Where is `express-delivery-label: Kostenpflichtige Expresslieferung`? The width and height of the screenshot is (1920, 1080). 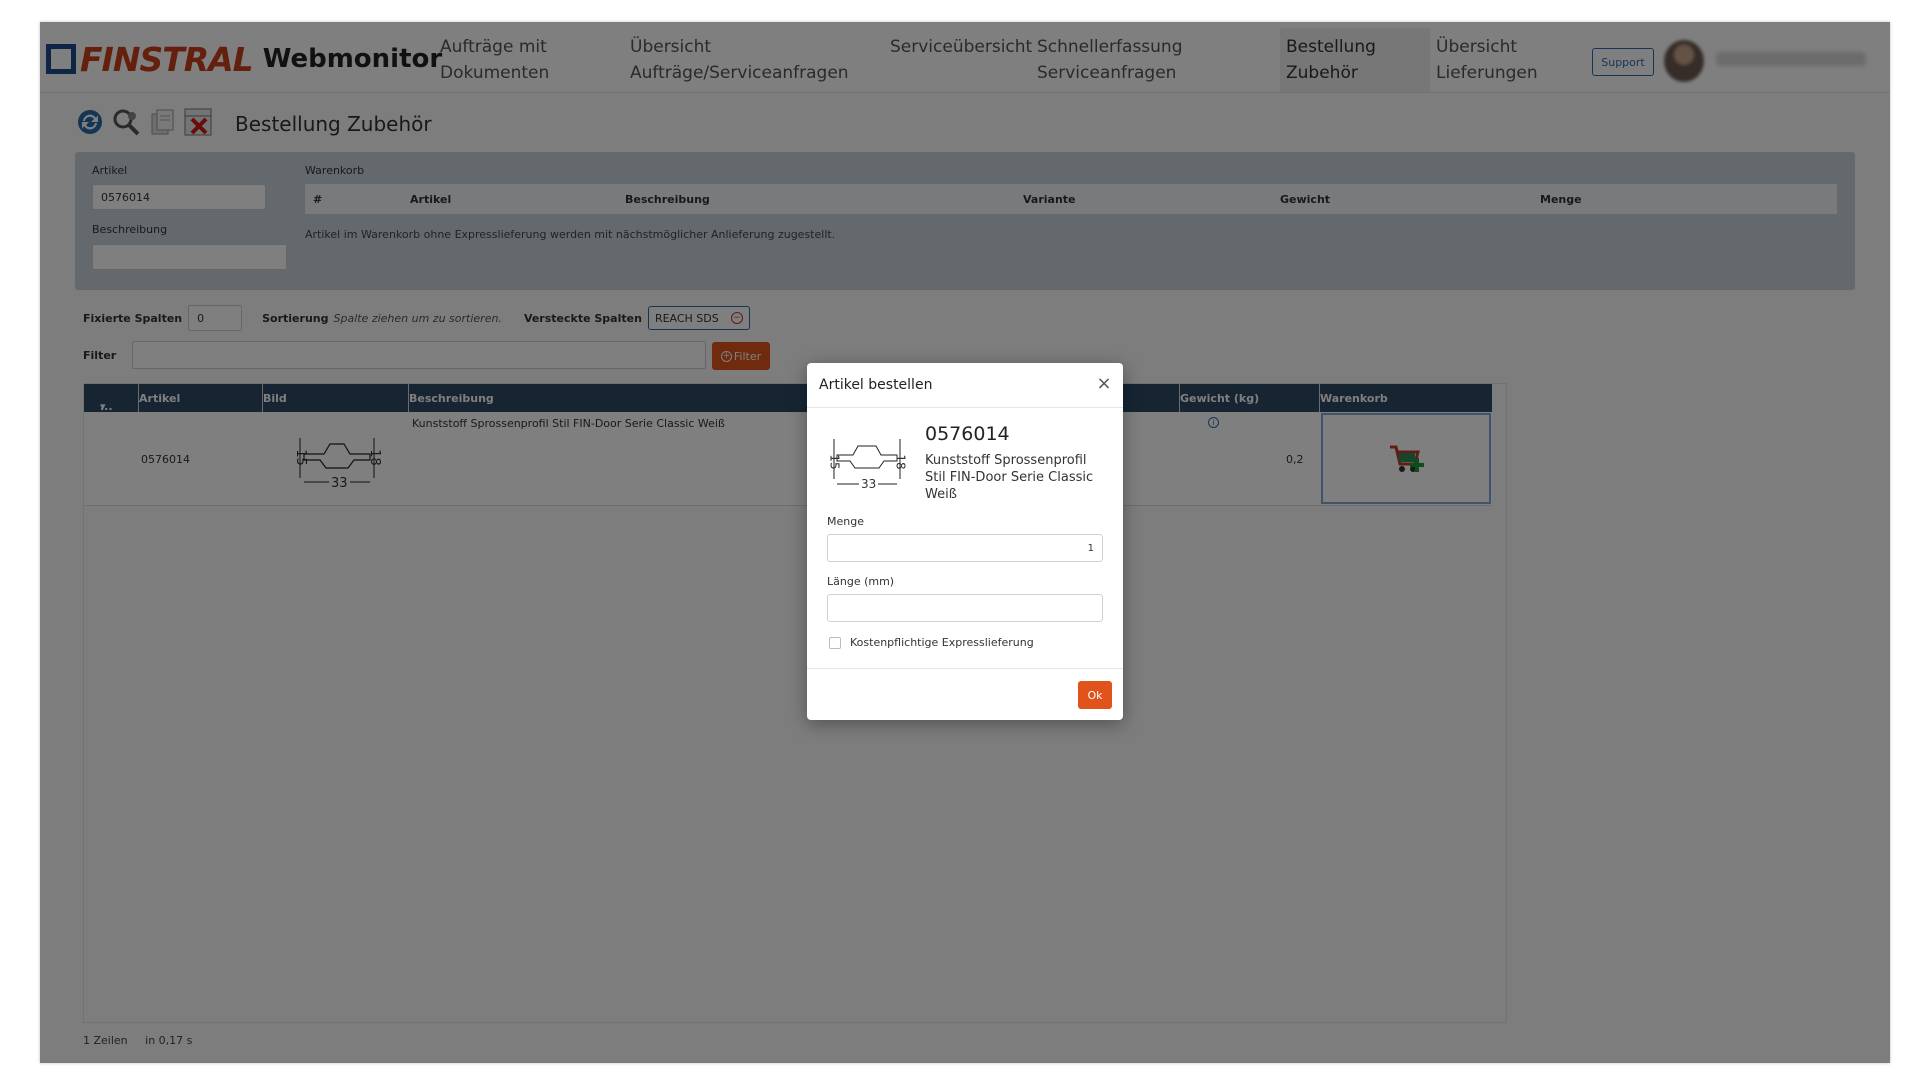
express-delivery-label: Kostenpflichtige Expresslieferung is located at coordinates (942, 642).